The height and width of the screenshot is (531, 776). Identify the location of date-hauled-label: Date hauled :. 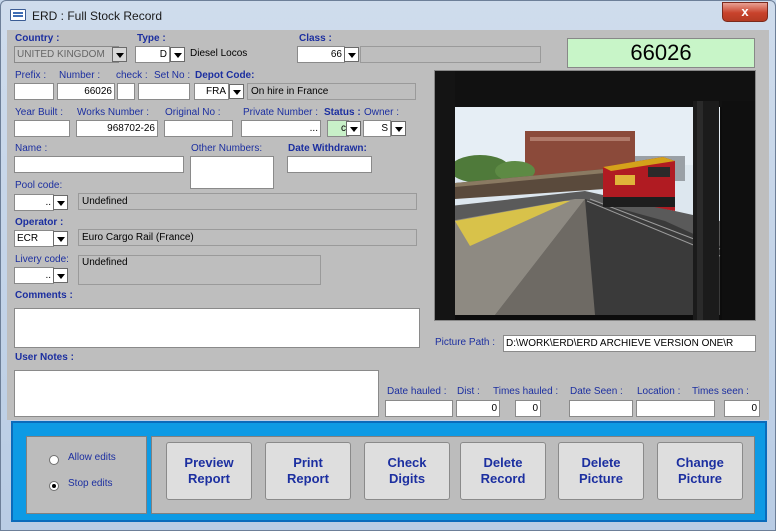
(417, 391).